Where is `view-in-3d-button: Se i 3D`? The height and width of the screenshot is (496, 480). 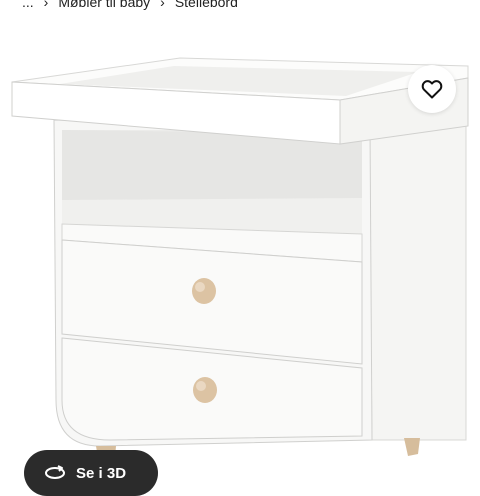 view-in-3d-button: Se i 3D is located at coordinates (91, 473).